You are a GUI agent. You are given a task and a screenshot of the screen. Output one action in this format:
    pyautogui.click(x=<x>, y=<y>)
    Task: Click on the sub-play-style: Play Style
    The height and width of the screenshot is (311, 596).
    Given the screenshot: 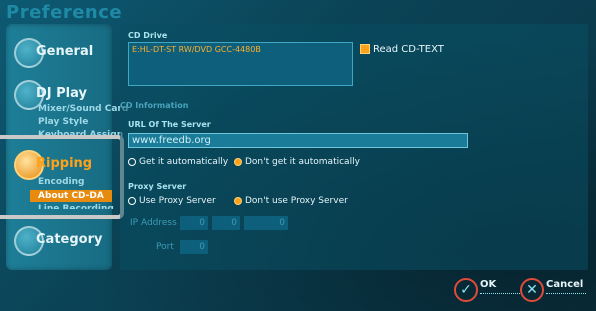 What is the action you would take?
    pyautogui.click(x=63, y=122)
    